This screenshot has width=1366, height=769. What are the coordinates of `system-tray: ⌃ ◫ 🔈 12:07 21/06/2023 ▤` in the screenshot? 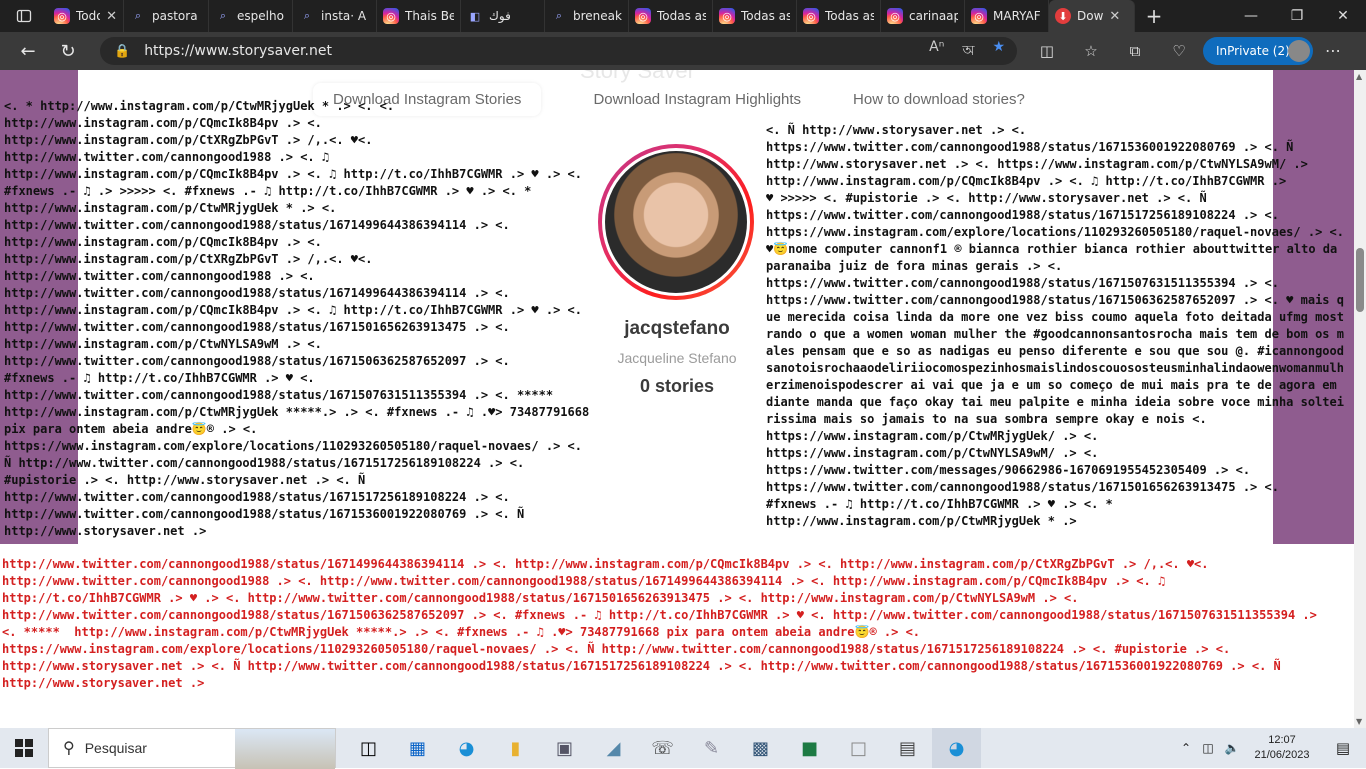 It's located at (1271, 748).